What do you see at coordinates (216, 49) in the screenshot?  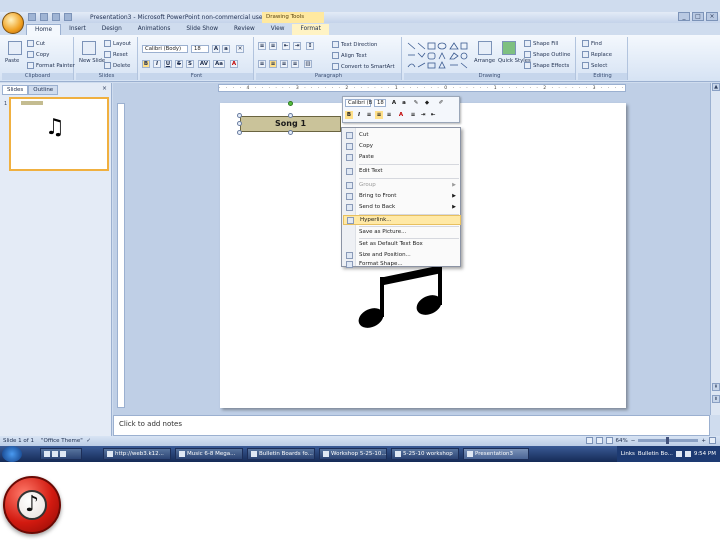 I see `grow-font-button: A` at bounding box center [216, 49].